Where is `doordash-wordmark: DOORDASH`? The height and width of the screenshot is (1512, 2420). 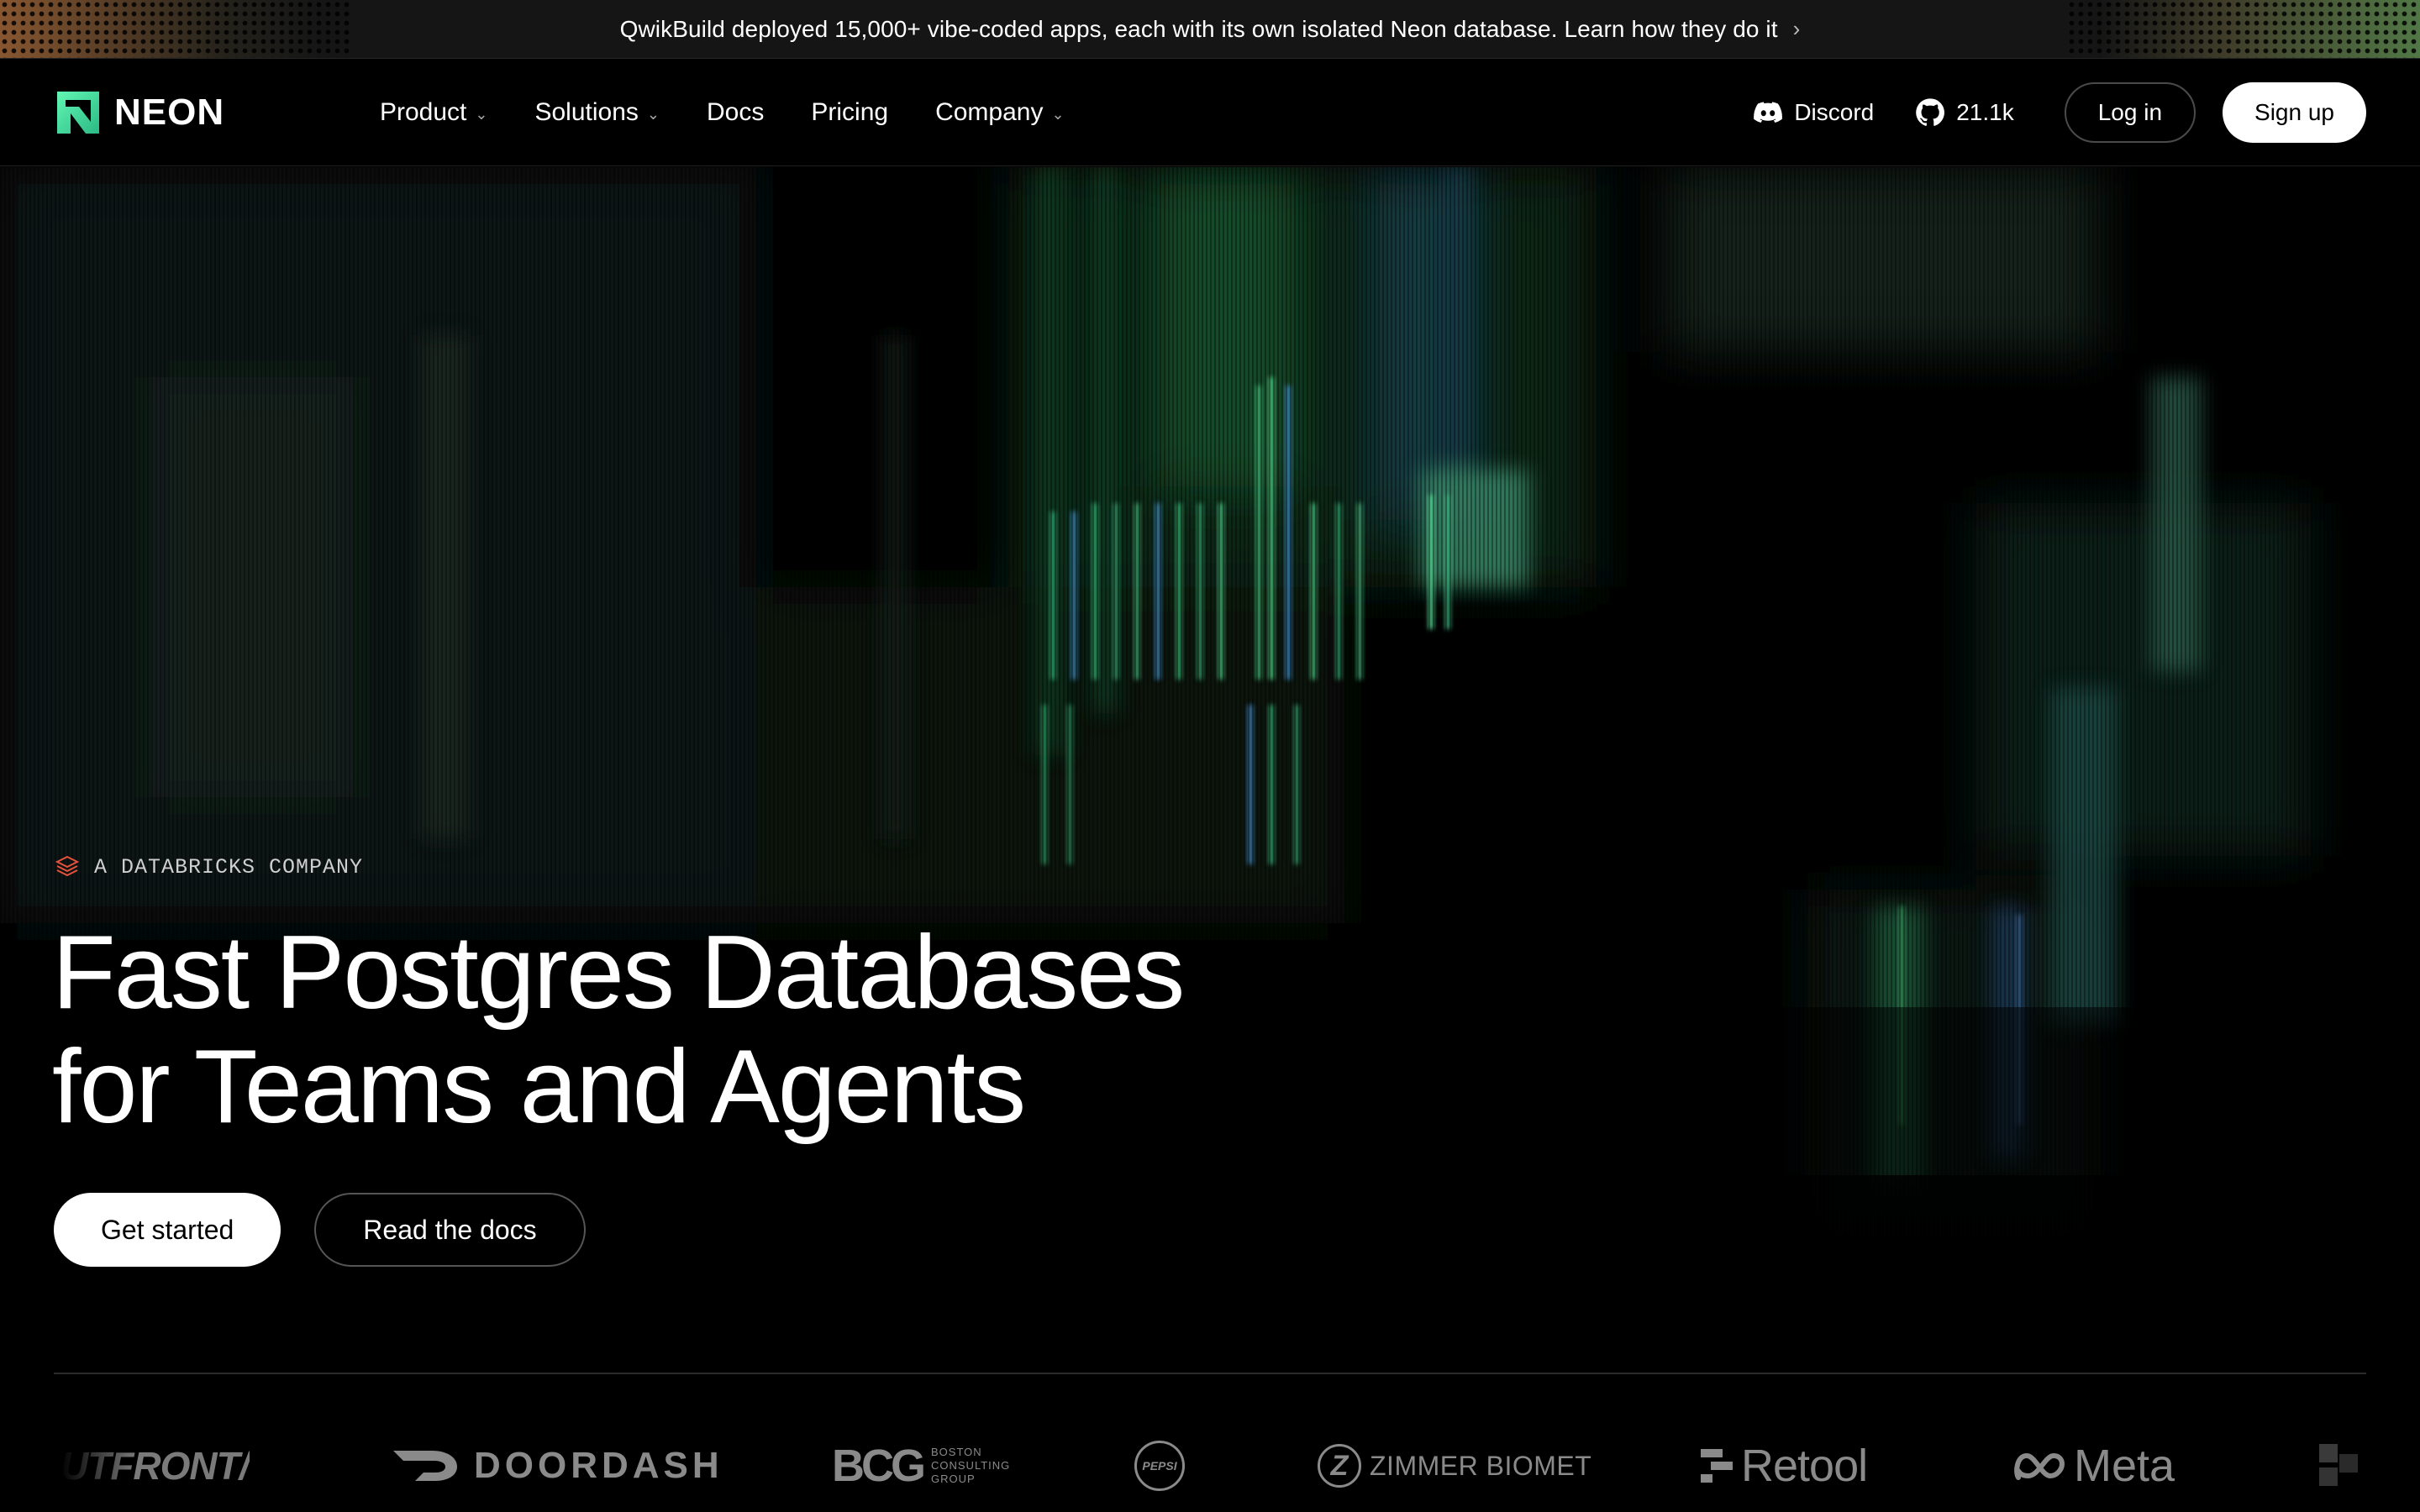 doordash-wordmark: DOORDASH is located at coordinates (598, 1465).